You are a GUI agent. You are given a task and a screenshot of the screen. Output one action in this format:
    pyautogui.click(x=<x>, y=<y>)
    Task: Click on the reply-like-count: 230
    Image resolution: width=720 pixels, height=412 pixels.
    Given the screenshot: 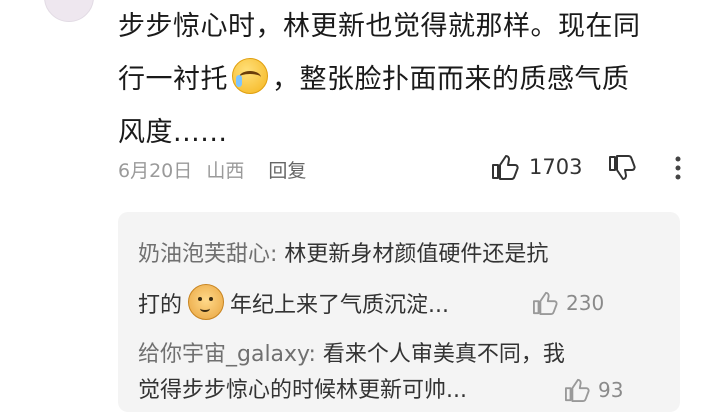 What is the action you would take?
    pyautogui.click(x=585, y=303)
    